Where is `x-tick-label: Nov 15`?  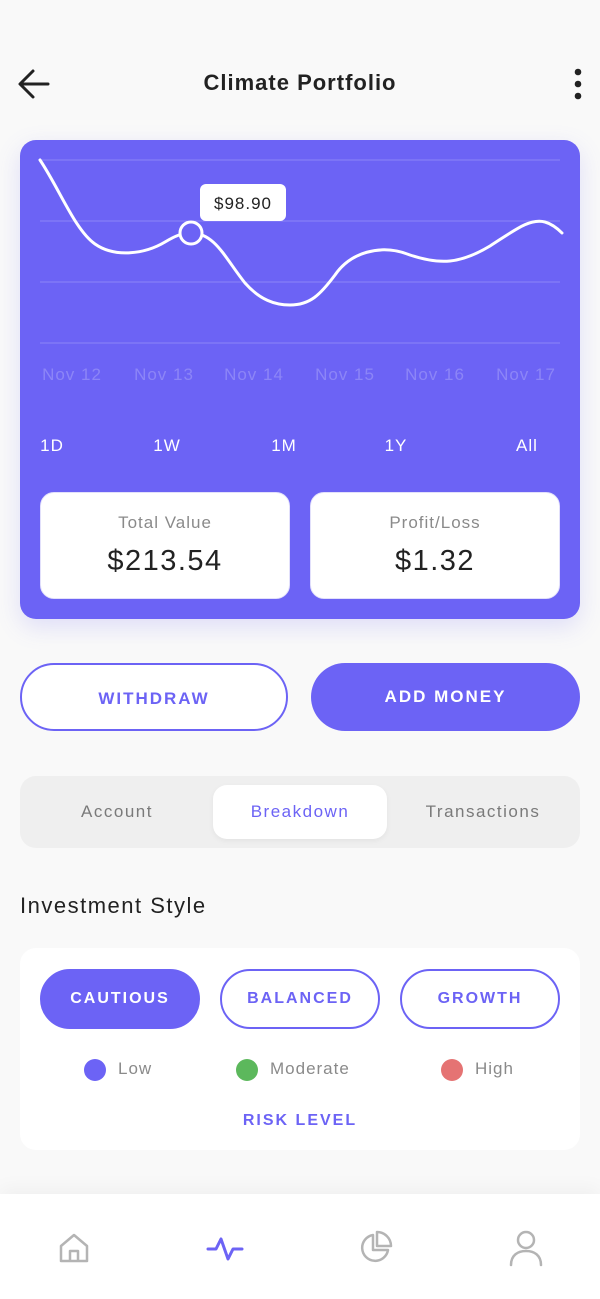 x-tick-label: Nov 15 is located at coordinates (345, 374).